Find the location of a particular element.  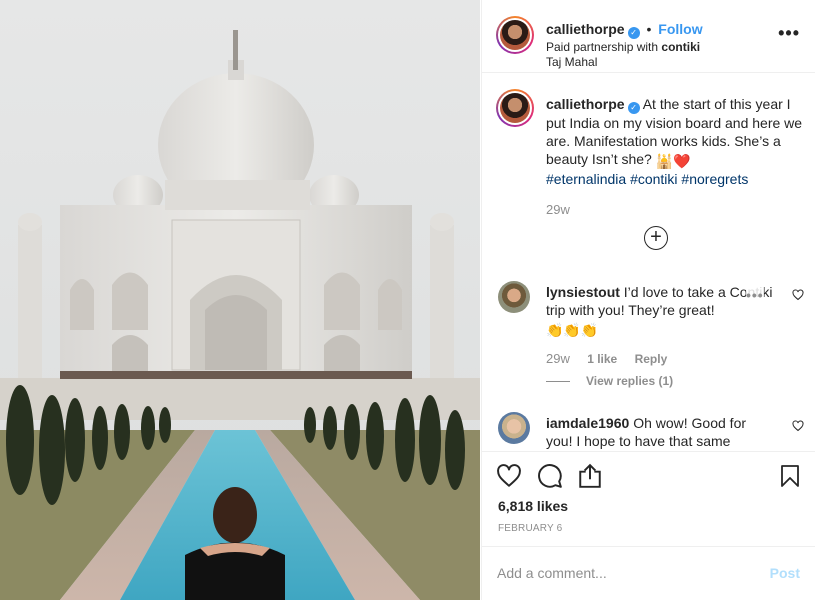

add-comment-bar: Post is located at coordinates (648, 573).